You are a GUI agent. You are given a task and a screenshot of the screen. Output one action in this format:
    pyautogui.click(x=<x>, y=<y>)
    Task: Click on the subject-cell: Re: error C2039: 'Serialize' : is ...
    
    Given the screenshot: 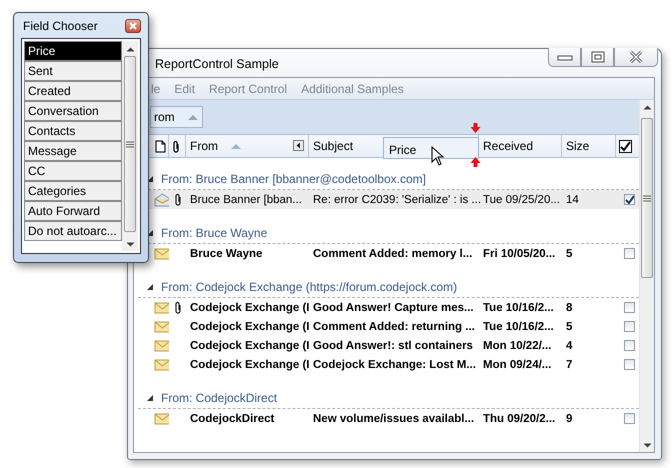 What is the action you would take?
    pyautogui.click(x=397, y=200)
    